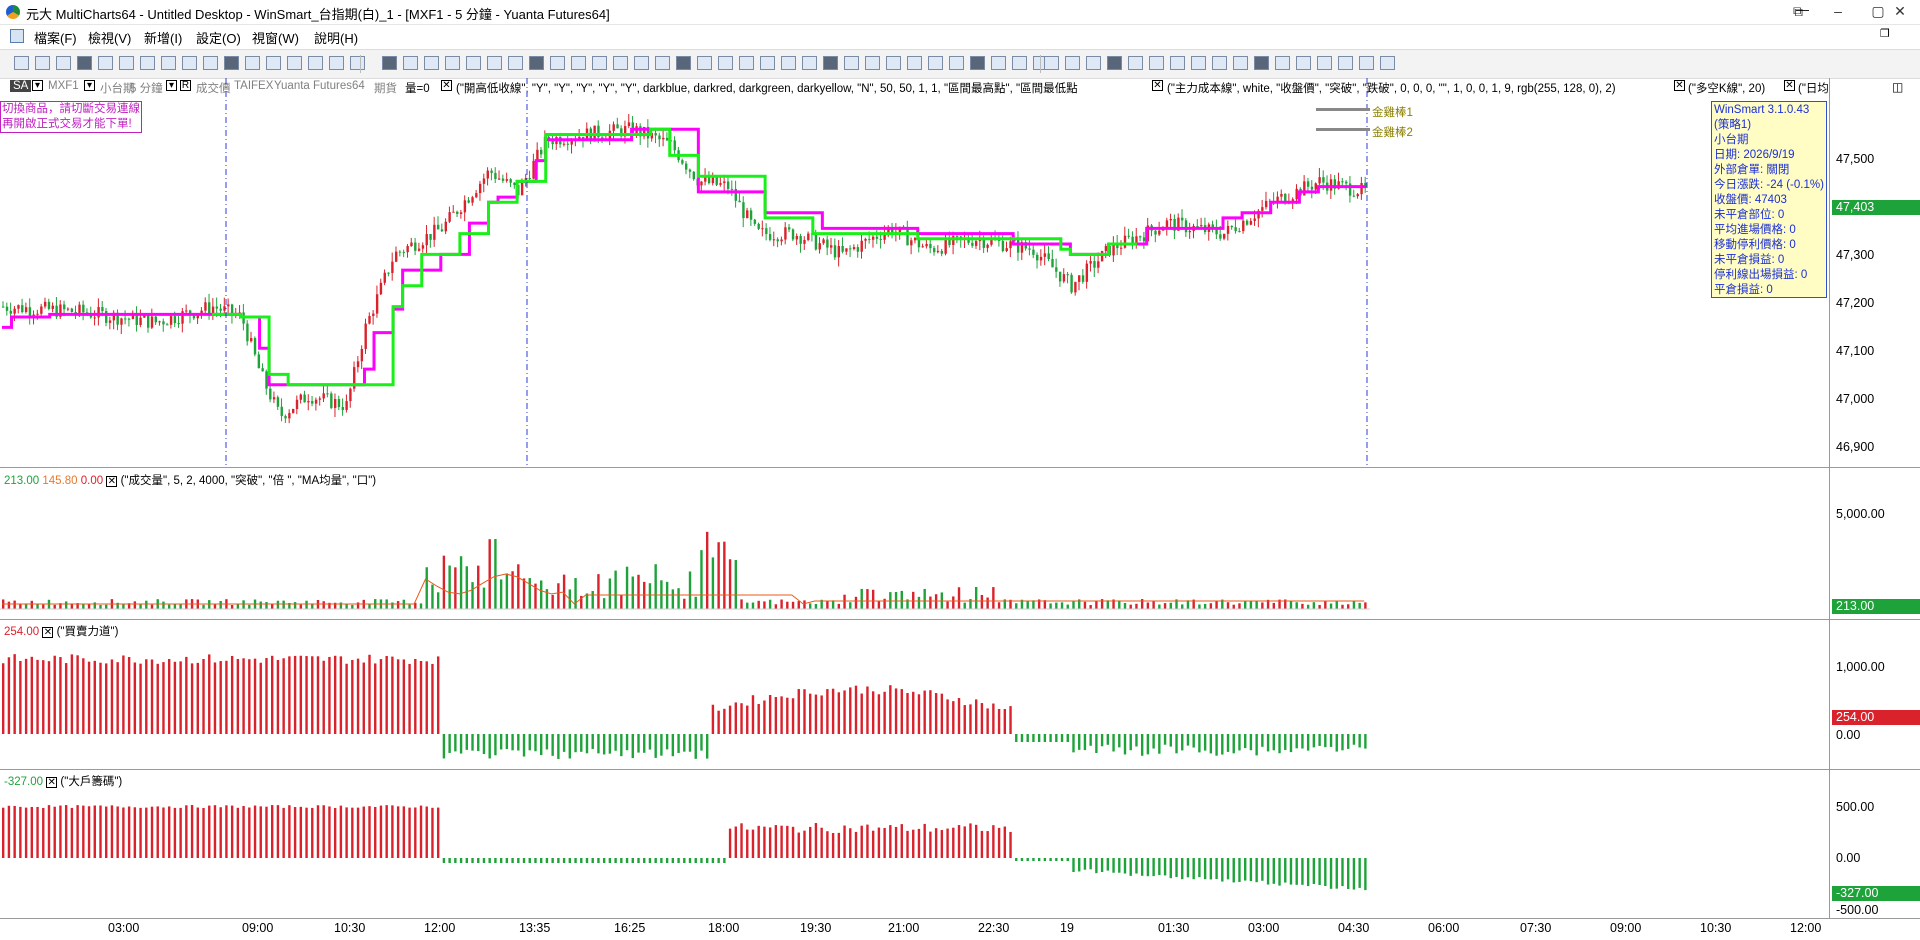 This screenshot has width=1920, height=940. Describe the element at coordinates (48, 632) in the screenshot. I see `power-study-close-icon: ✕` at that location.